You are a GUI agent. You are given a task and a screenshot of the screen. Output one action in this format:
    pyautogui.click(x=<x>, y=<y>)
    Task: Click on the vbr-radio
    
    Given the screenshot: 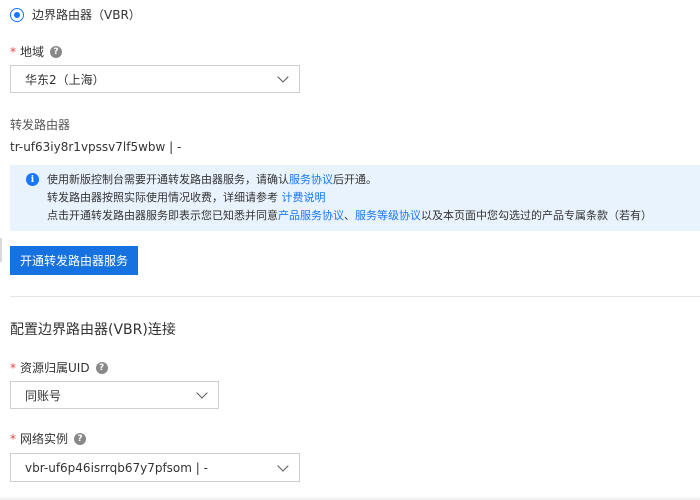 What is the action you would take?
    pyautogui.click(x=17, y=15)
    